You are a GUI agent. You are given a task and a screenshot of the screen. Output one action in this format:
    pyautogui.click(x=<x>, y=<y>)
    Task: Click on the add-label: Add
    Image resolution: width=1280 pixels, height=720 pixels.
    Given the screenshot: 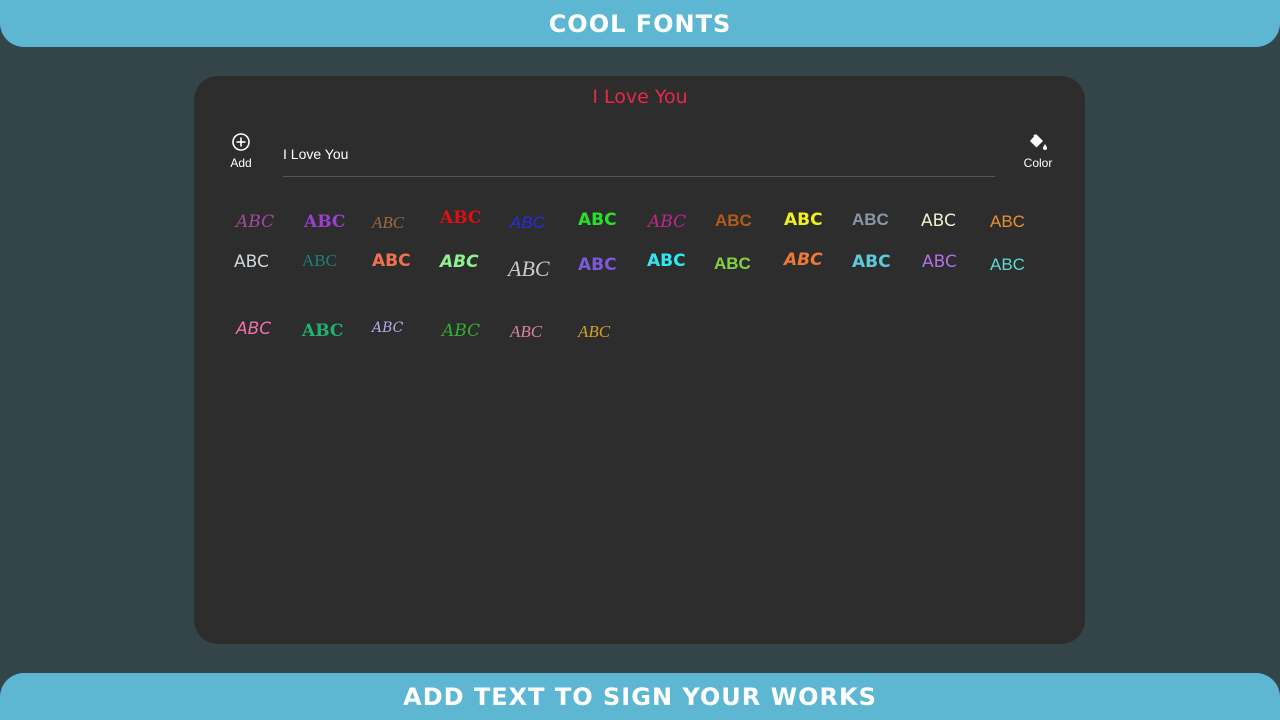 What is the action you would take?
    pyautogui.click(x=241, y=163)
    